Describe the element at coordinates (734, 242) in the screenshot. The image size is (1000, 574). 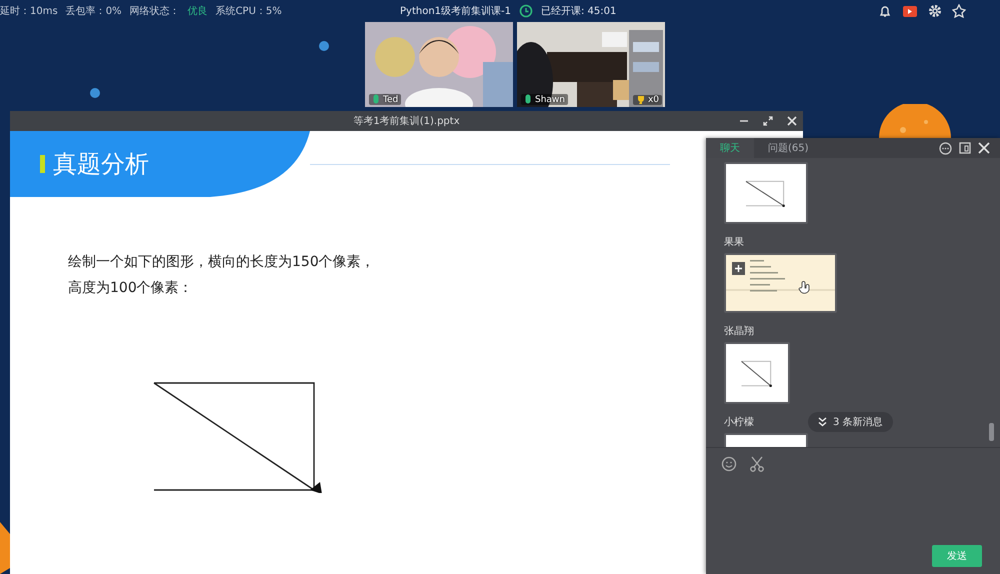
I see `sender-name: 果果` at that location.